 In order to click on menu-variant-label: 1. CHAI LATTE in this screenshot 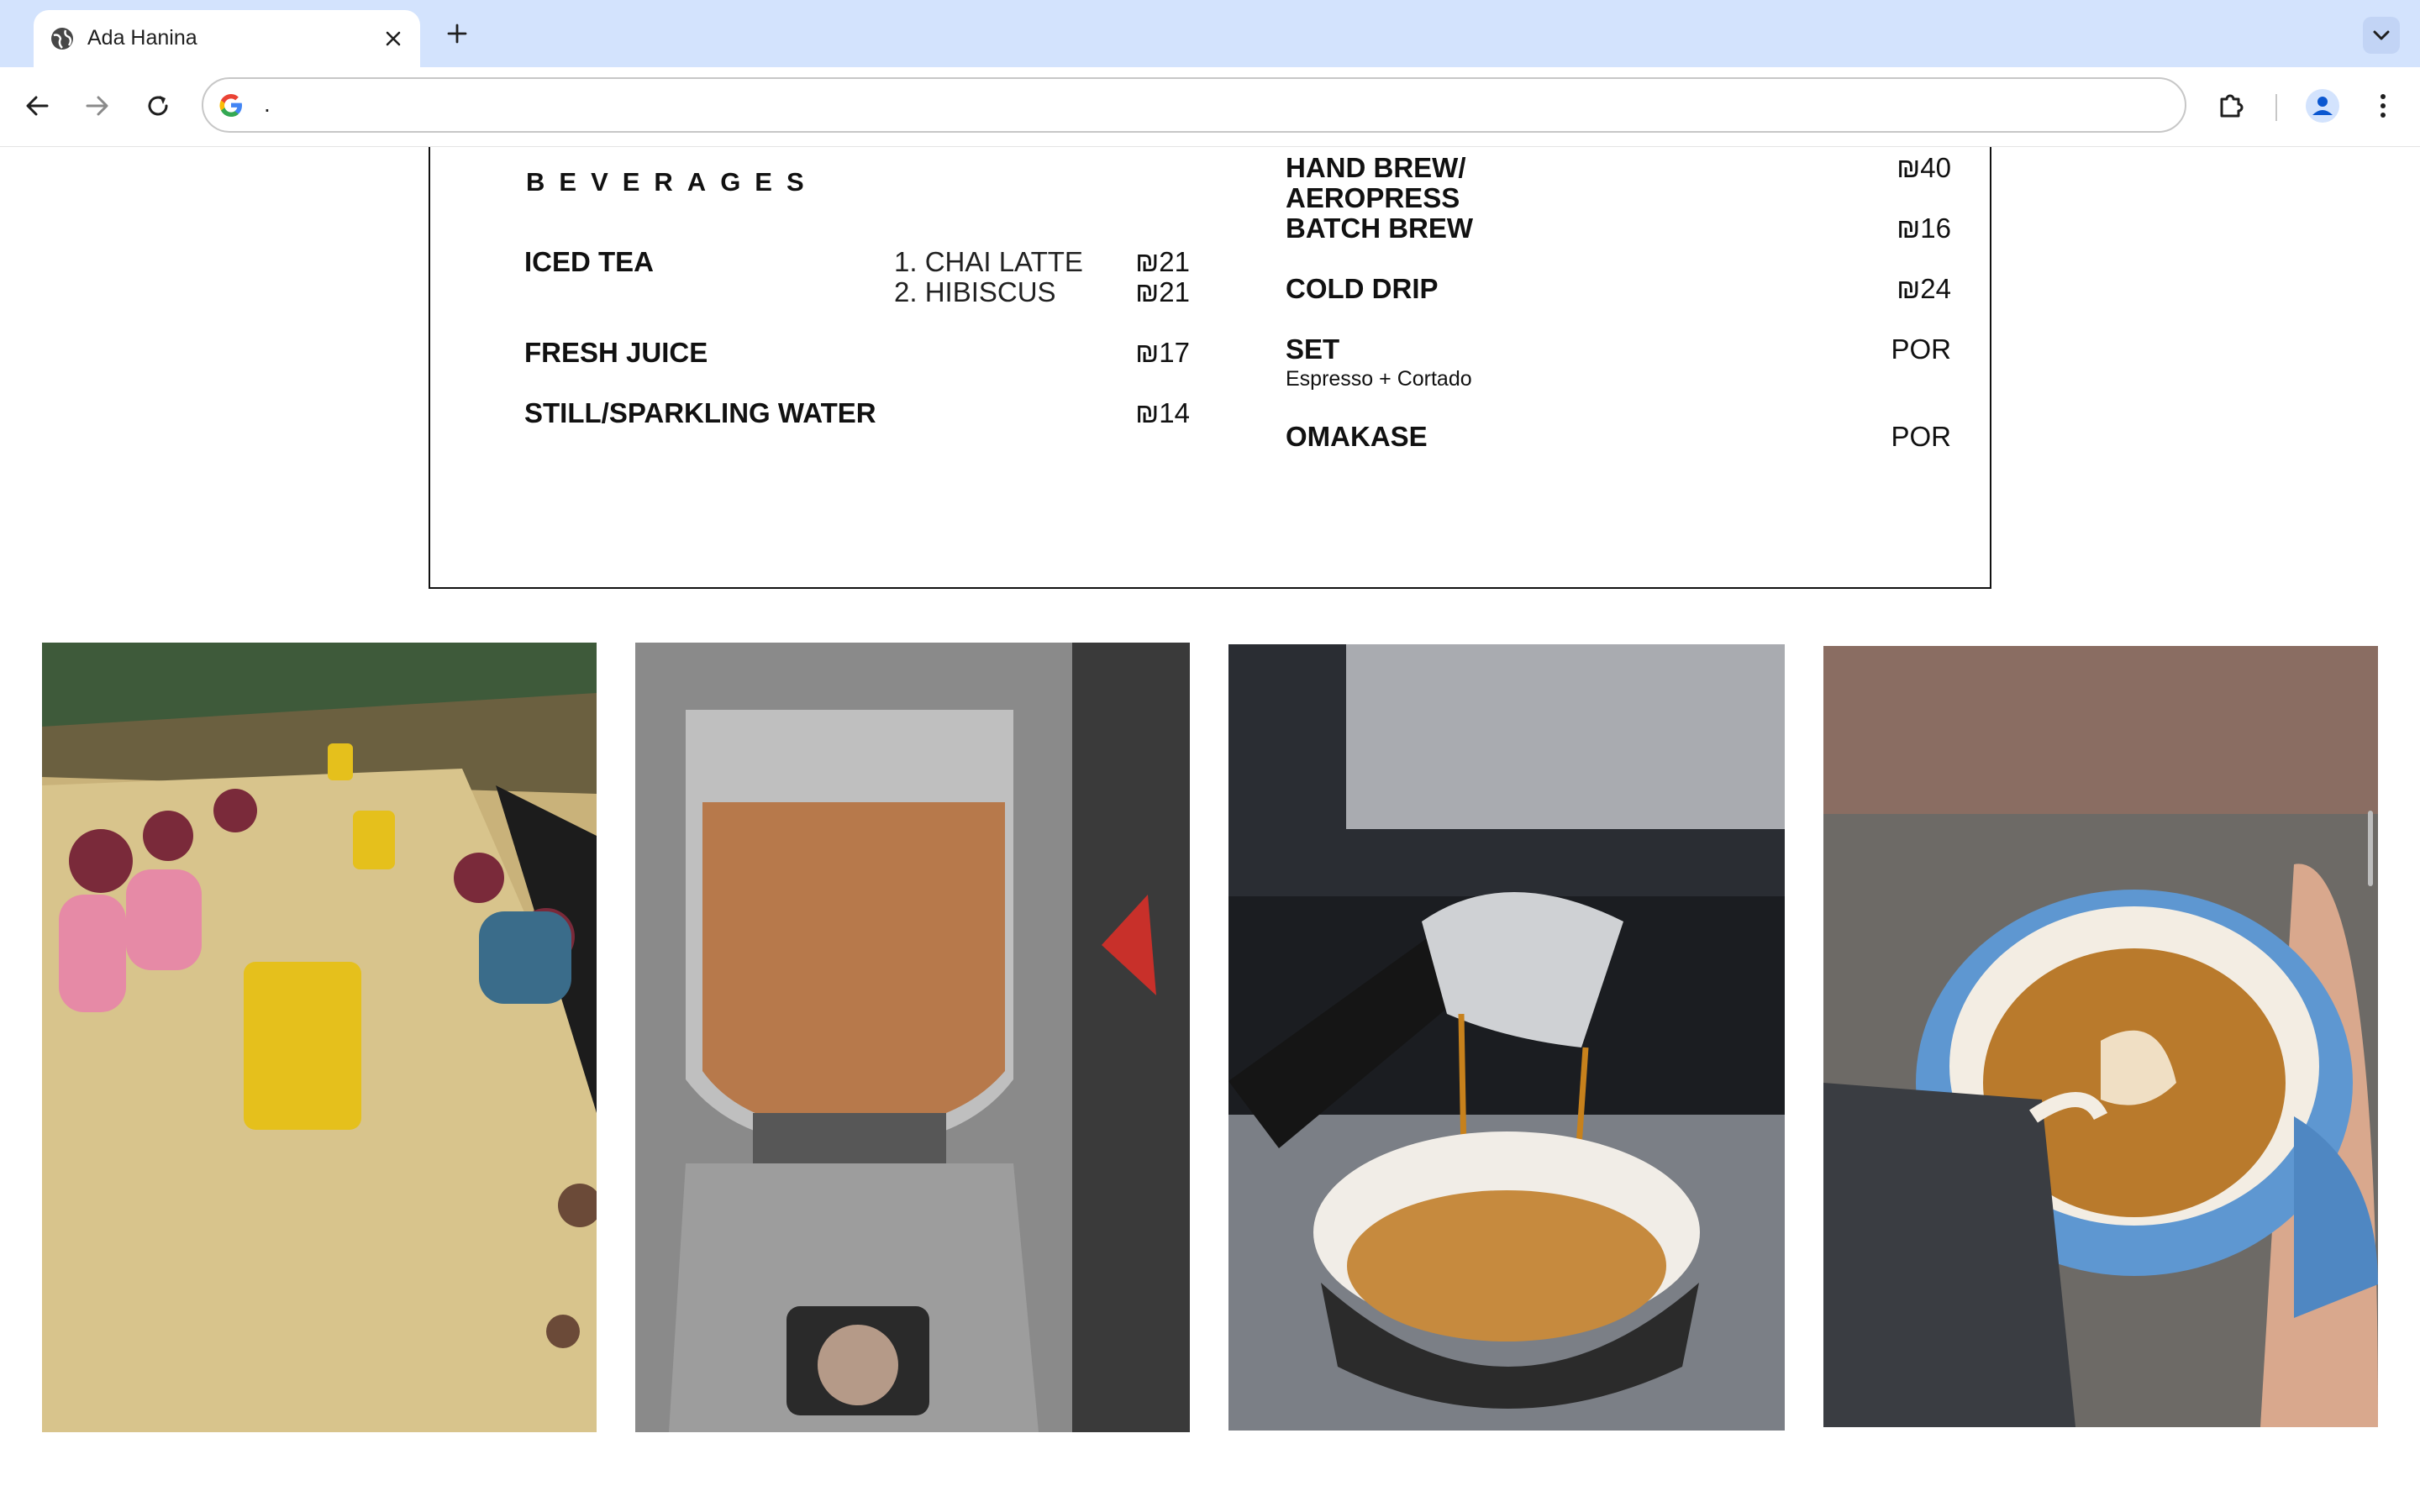, I will do `click(989, 261)`.